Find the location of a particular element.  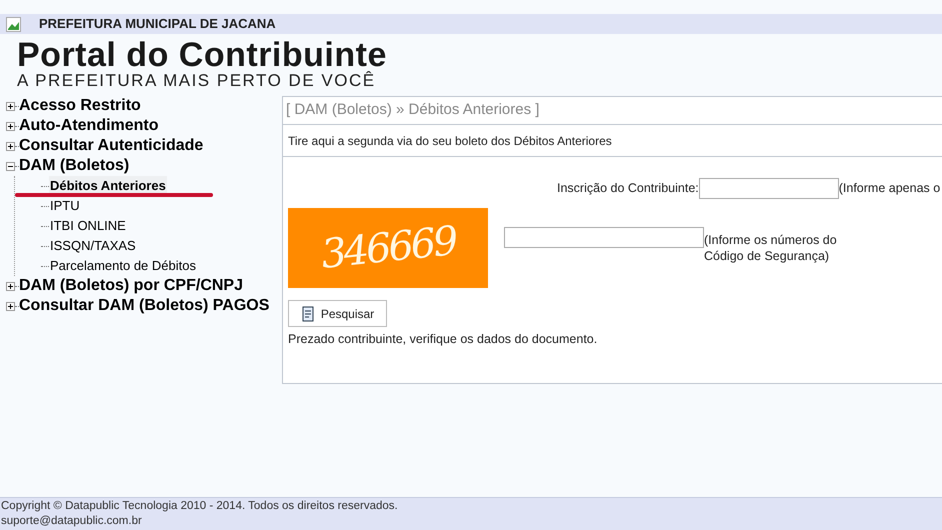

registration-hint: (Informe apenas o is located at coordinates (889, 188).